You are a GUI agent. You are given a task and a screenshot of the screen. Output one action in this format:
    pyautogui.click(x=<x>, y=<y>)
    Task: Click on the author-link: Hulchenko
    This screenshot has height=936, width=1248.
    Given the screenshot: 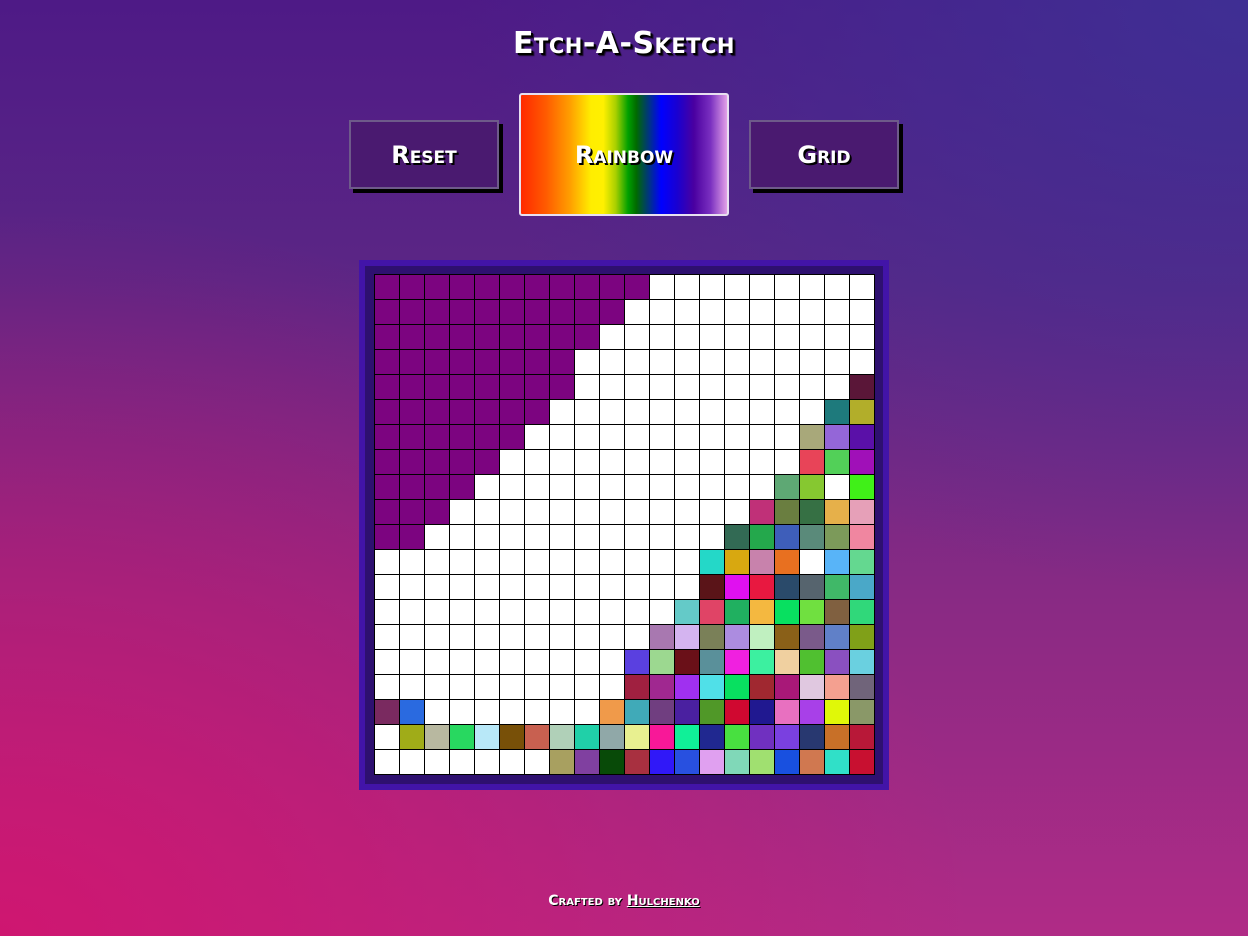 What is the action you would take?
    pyautogui.click(x=663, y=901)
    